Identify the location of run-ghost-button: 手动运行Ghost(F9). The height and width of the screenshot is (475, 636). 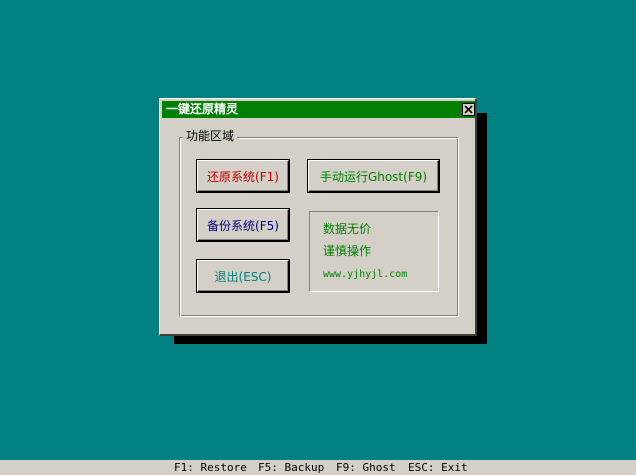
(373, 176).